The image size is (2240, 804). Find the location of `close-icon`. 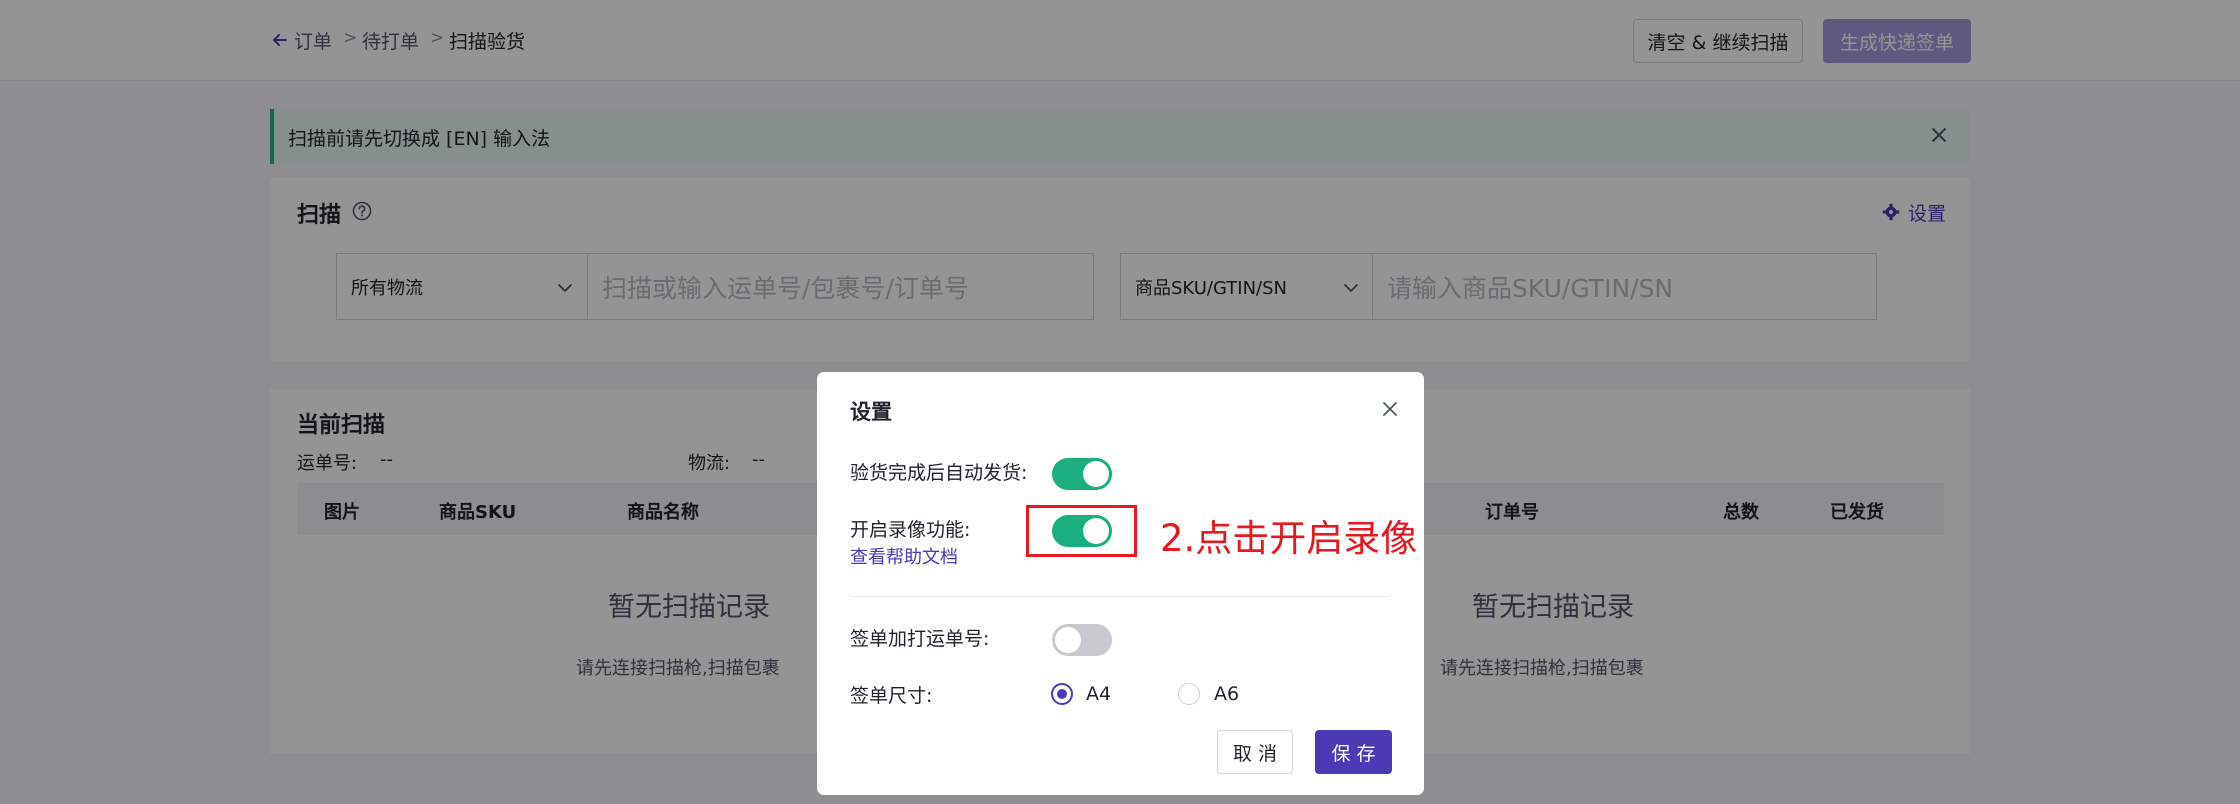

close-icon is located at coordinates (1390, 409).